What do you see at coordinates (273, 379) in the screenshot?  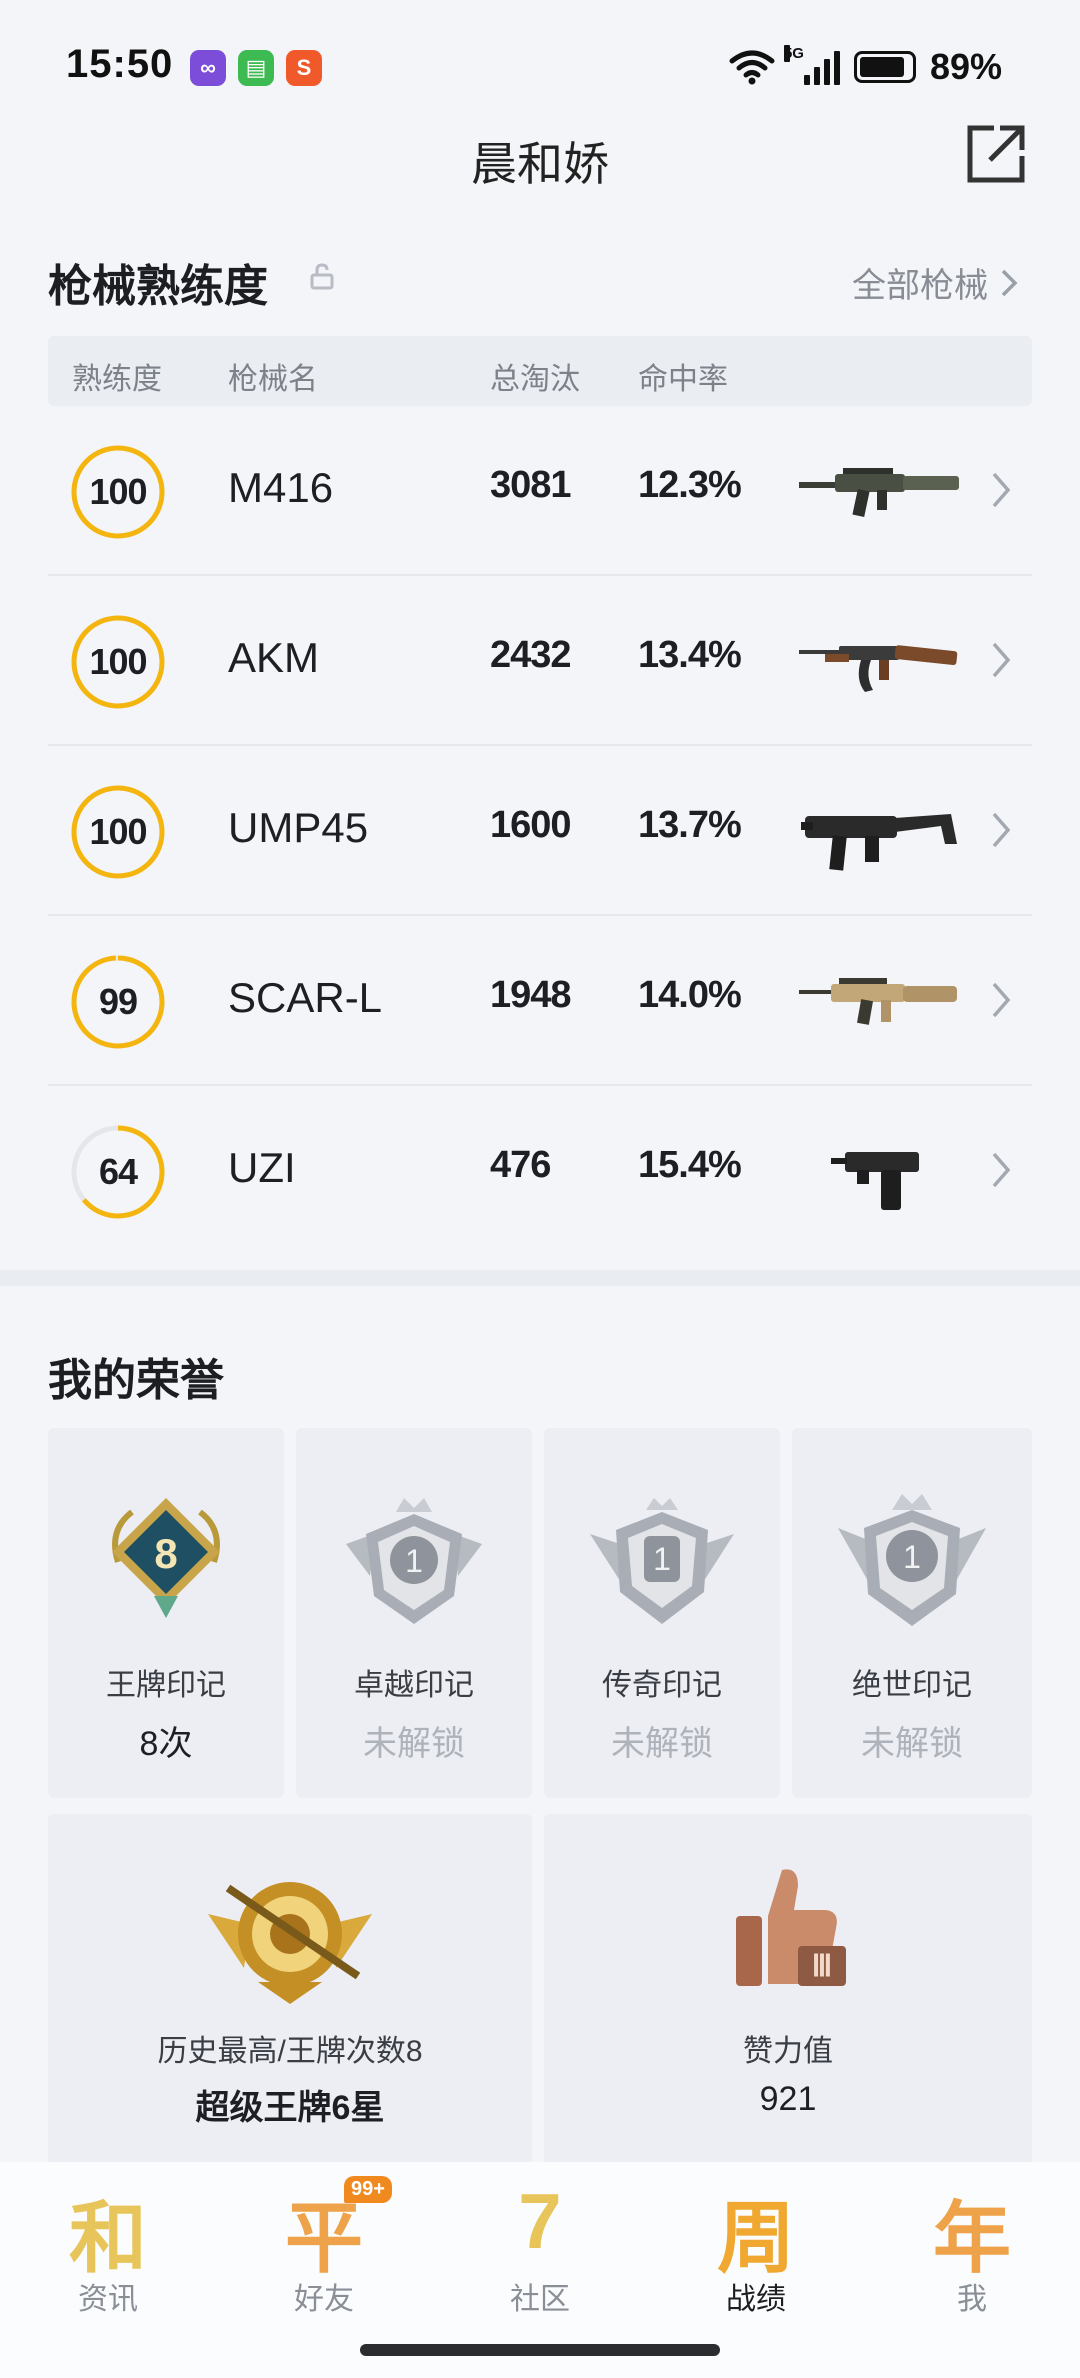 I see `column-weapon-name: 枪械名` at bounding box center [273, 379].